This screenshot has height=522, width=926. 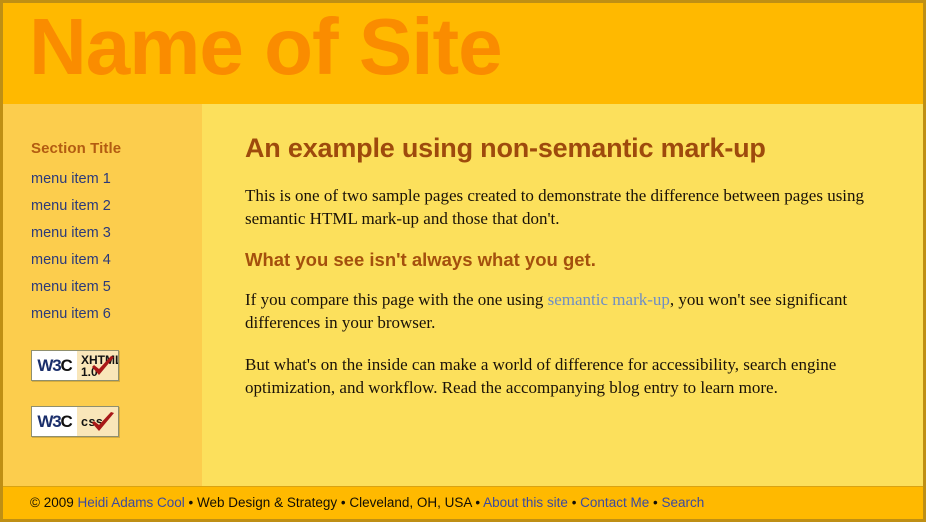 I want to click on list-item: menu item 2, so click(x=116, y=206).